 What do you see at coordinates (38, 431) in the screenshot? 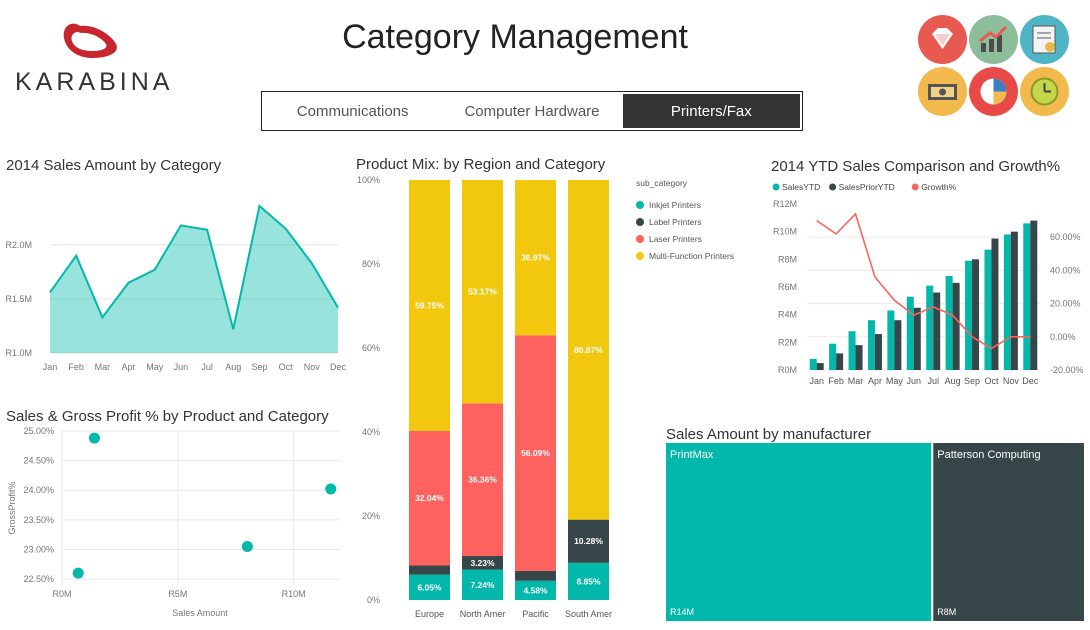
I see `y-tick-label: 25.00%` at bounding box center [38, 431].